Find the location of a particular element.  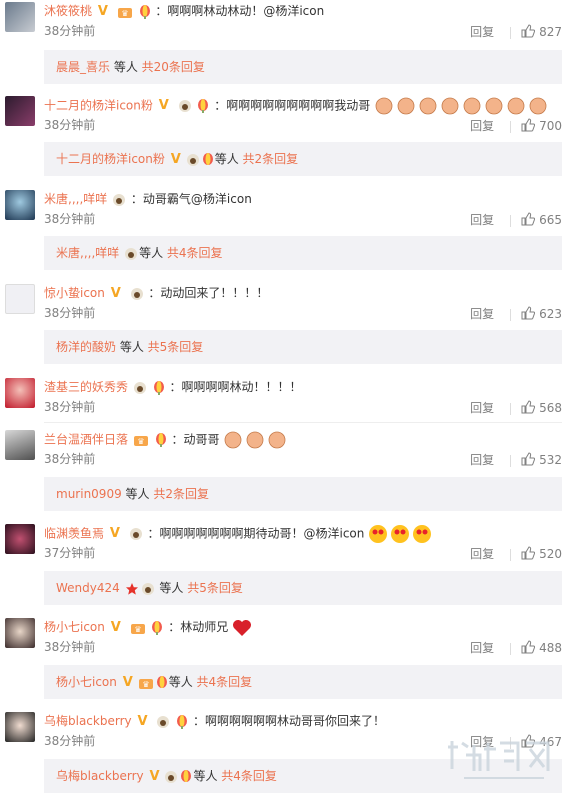

like-count: 700 is located at coordinates (550, 126).